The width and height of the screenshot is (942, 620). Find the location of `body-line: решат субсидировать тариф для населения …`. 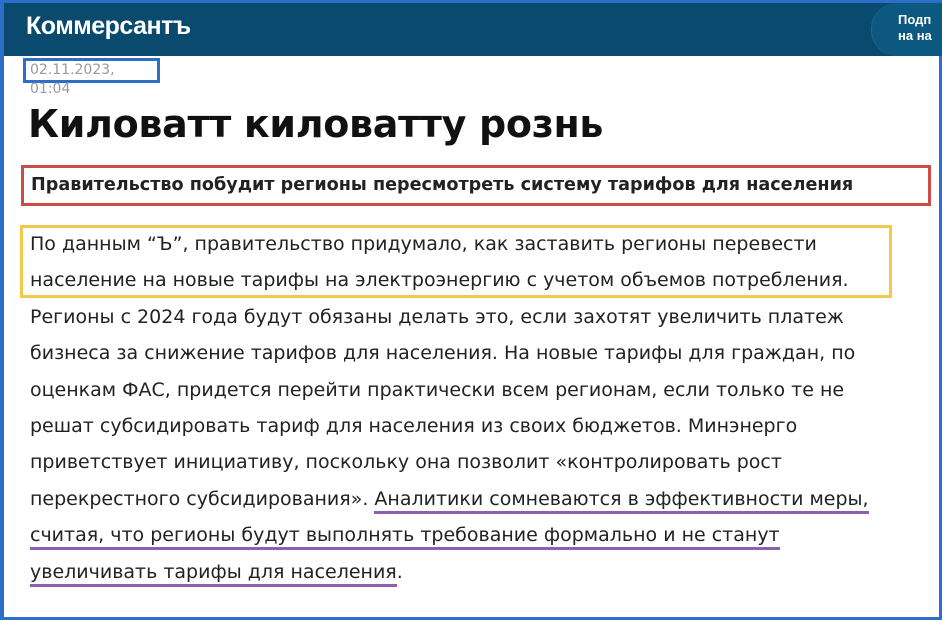

body-line: решат субсидировать тариф для населения … is located at coordinates (414, 425).